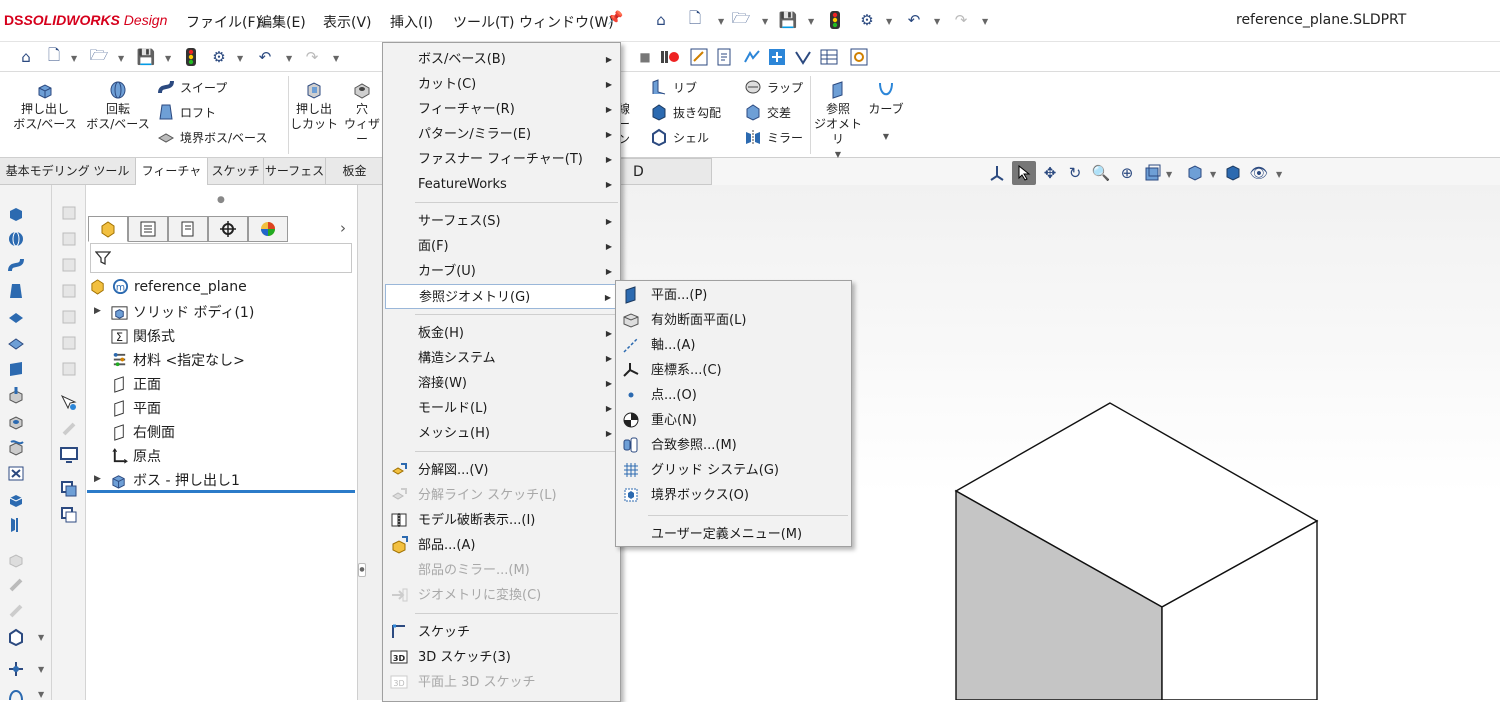 Image resolution: width=1500 pixels, height=702 pixels. Describe the element at coordinates (733, 470) in the screenshot. I see `ref-geometry-item-grid-system: グリッド システム(G)` at that location.